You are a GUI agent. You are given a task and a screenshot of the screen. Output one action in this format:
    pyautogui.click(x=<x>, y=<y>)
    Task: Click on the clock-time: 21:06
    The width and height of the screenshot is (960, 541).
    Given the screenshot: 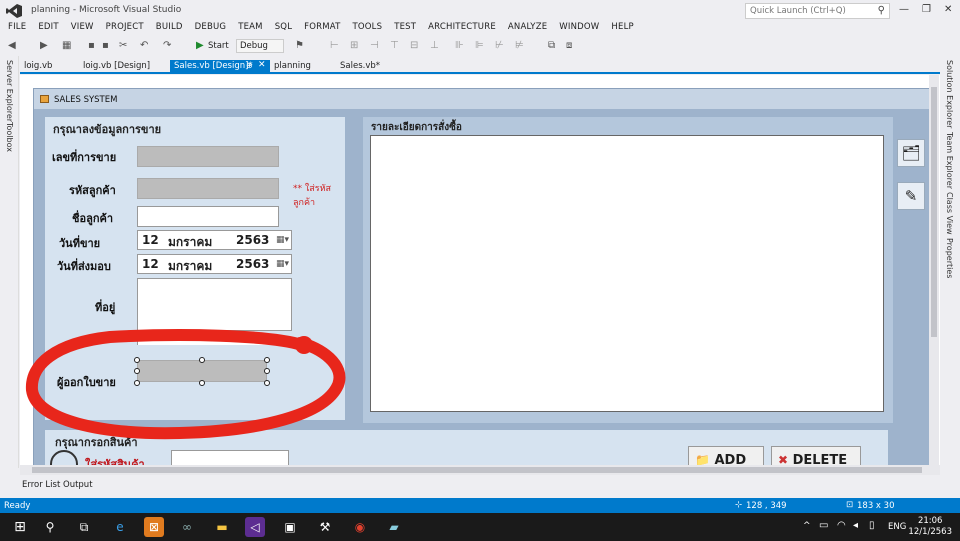 What is the action you would take?
    pyautogui.click(x=930, y=521)
    